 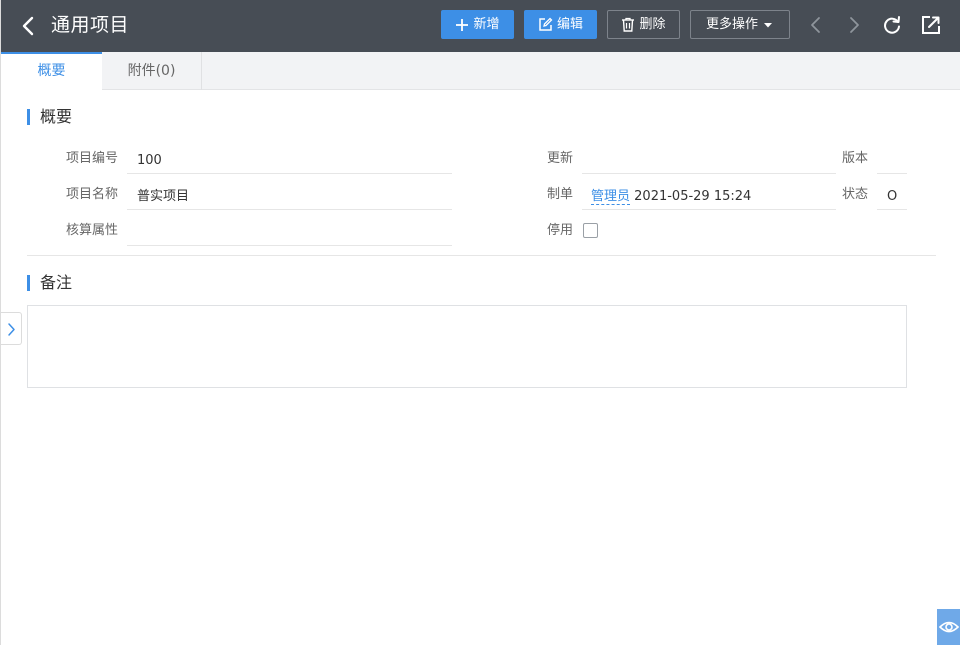 I want to click on tab-overview: 概要, so click(x=51, y=71).